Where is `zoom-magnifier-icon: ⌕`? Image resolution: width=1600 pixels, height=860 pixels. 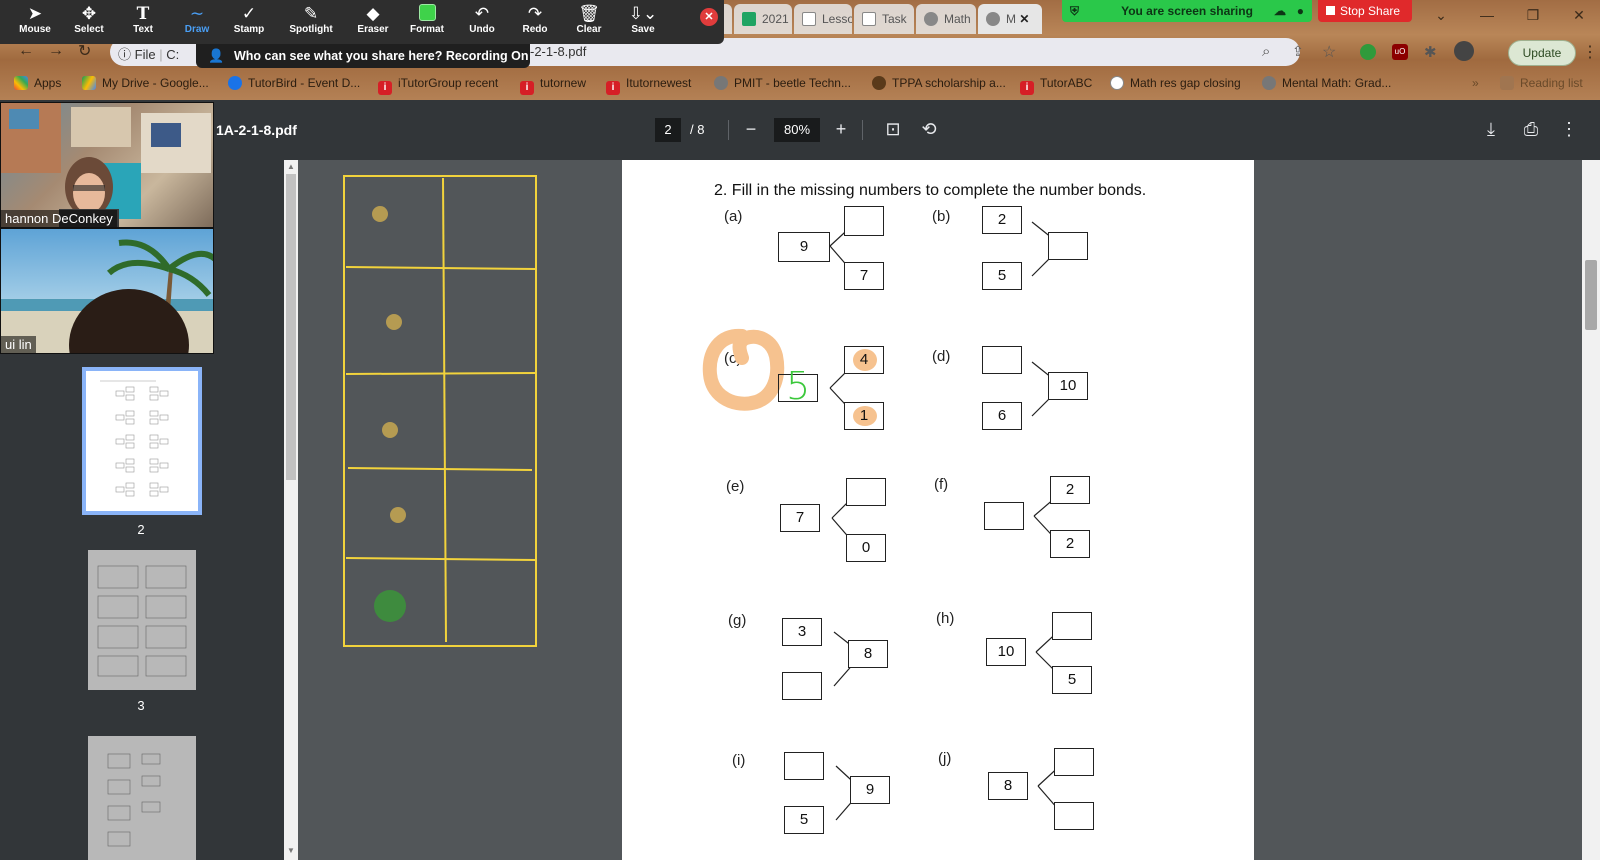
zoom-magnifier-icon: ⌕ is located at coordinates (1266, 51).